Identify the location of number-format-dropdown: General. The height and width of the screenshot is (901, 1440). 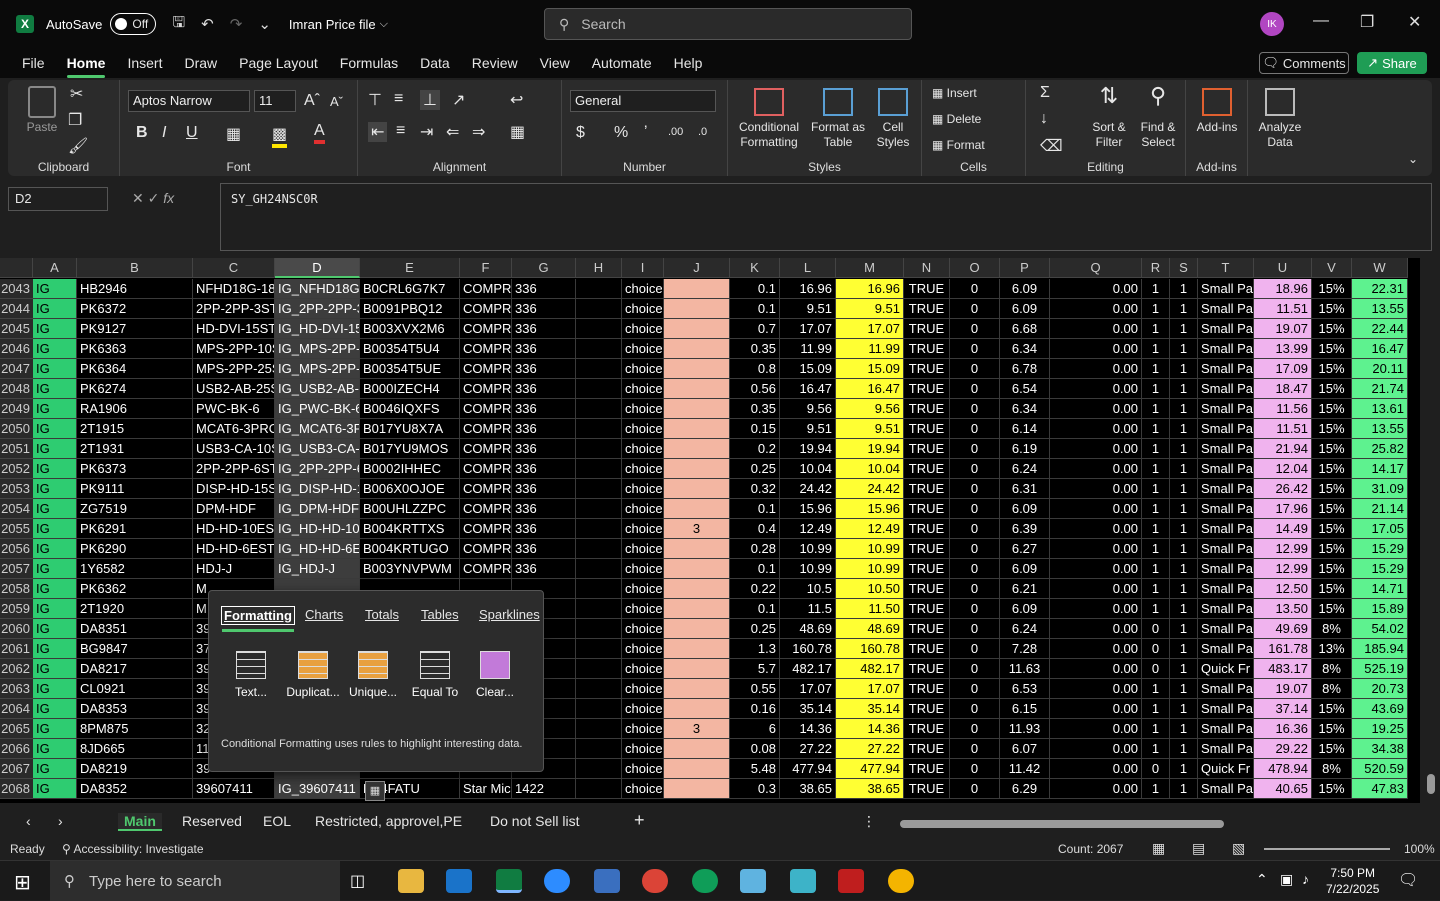
(643, 101).